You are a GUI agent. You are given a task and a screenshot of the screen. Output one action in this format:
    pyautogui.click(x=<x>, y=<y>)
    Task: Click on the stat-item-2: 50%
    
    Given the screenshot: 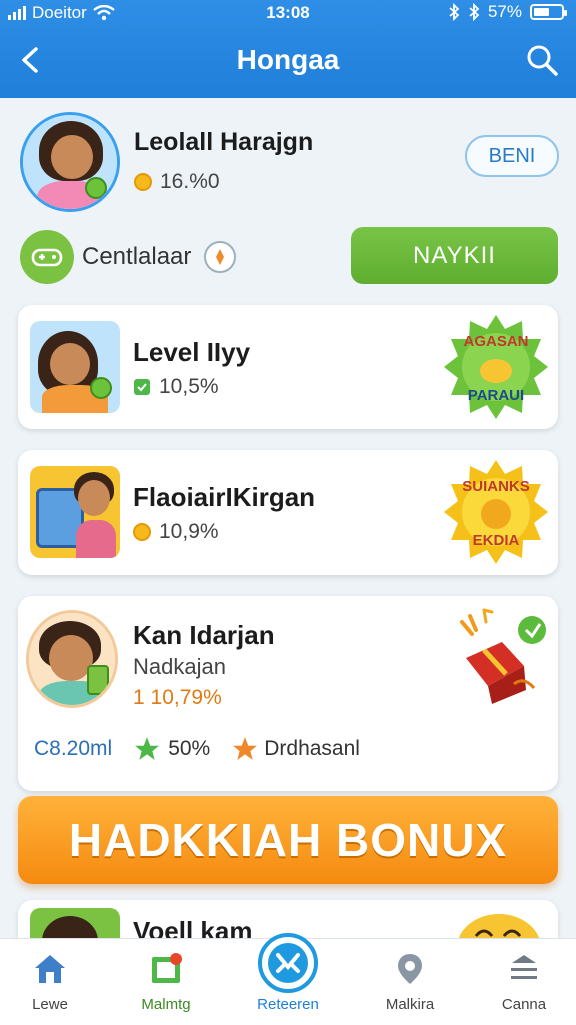 What is the action you would take?
    pyautogui.click(x=172, y=749)
    